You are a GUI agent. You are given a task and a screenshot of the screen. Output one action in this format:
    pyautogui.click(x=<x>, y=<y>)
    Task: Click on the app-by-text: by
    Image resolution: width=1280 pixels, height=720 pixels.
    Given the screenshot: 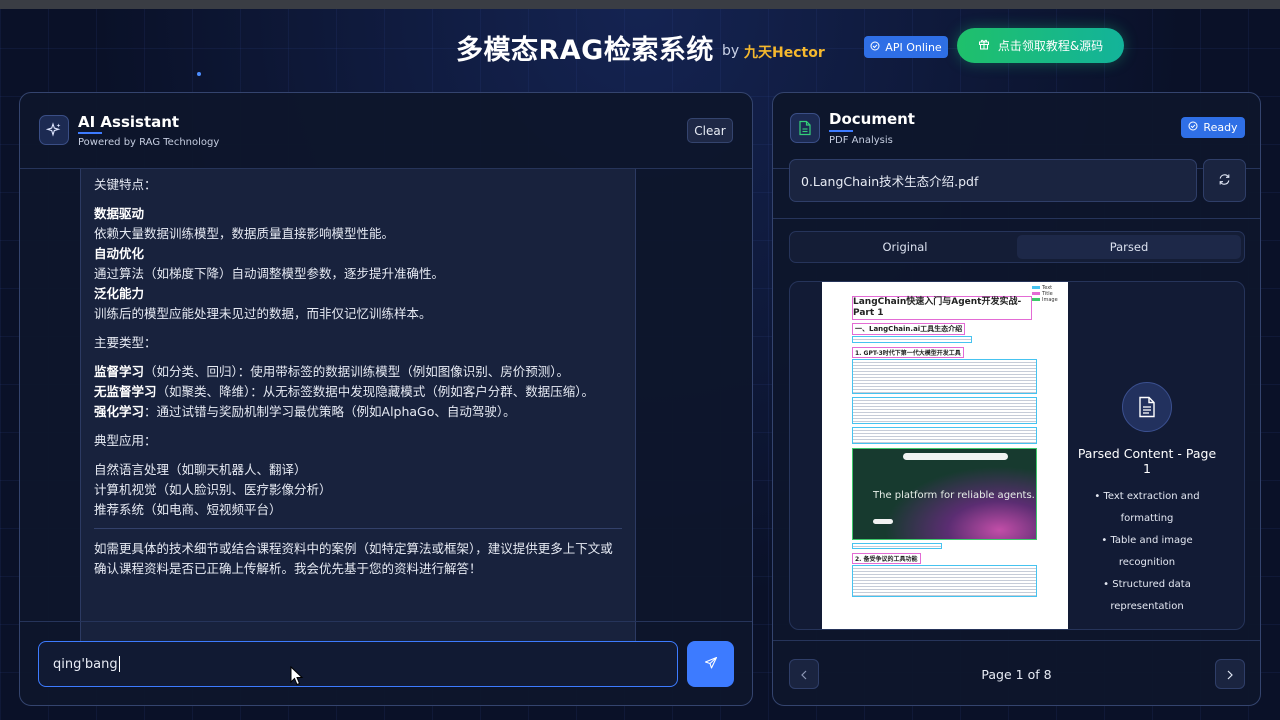 What is the action you would take?
    pyautogui.click(x=731, y=51)
    